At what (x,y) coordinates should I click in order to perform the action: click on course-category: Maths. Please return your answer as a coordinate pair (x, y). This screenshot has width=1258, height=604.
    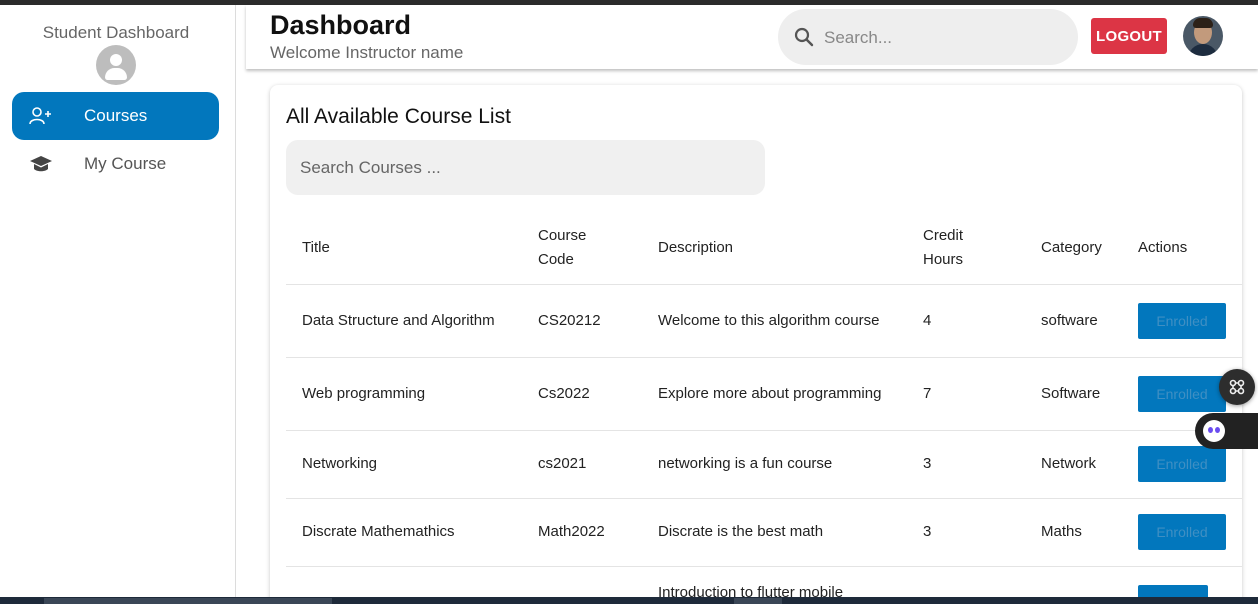
    Looking at the image, I should click on (1073, 532).